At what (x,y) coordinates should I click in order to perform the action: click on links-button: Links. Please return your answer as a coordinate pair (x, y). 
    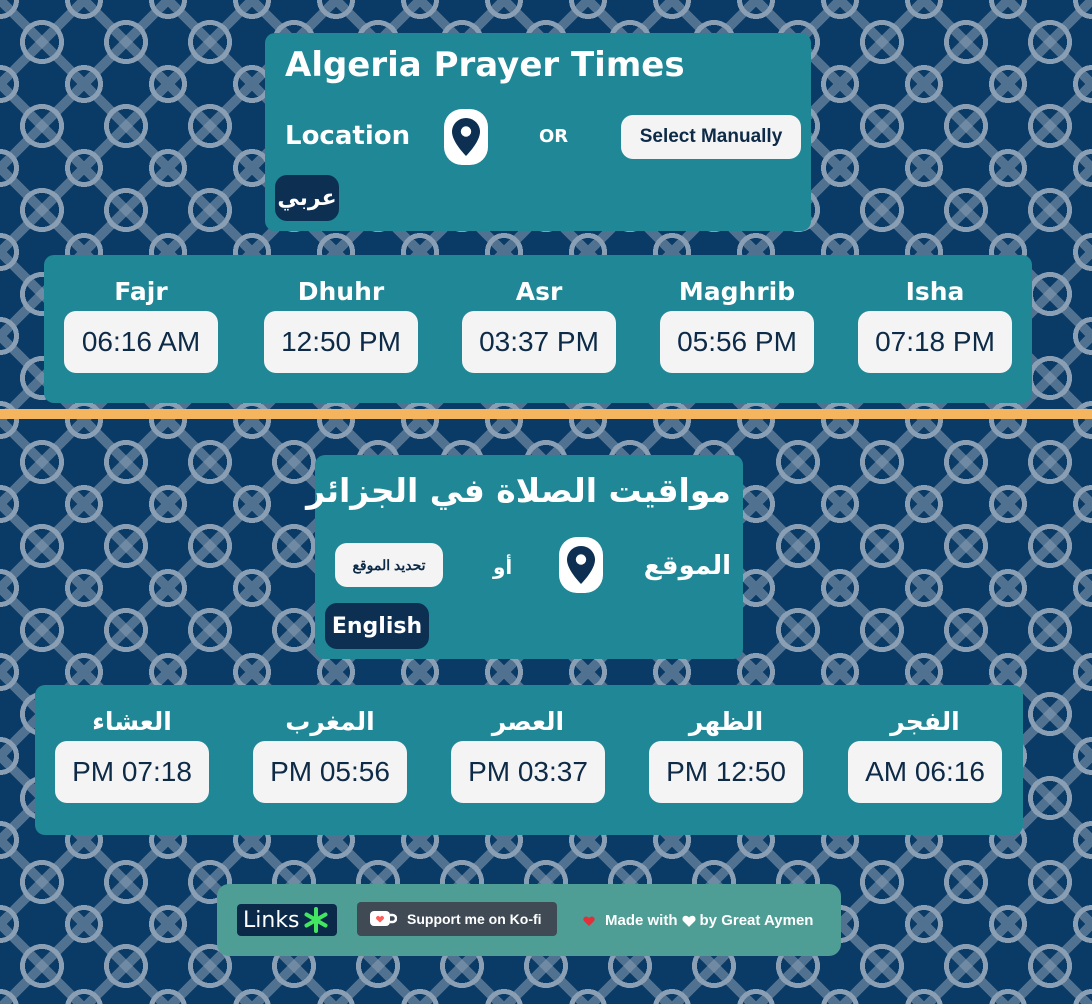
    Looking at the image, I should click on (287, 920).